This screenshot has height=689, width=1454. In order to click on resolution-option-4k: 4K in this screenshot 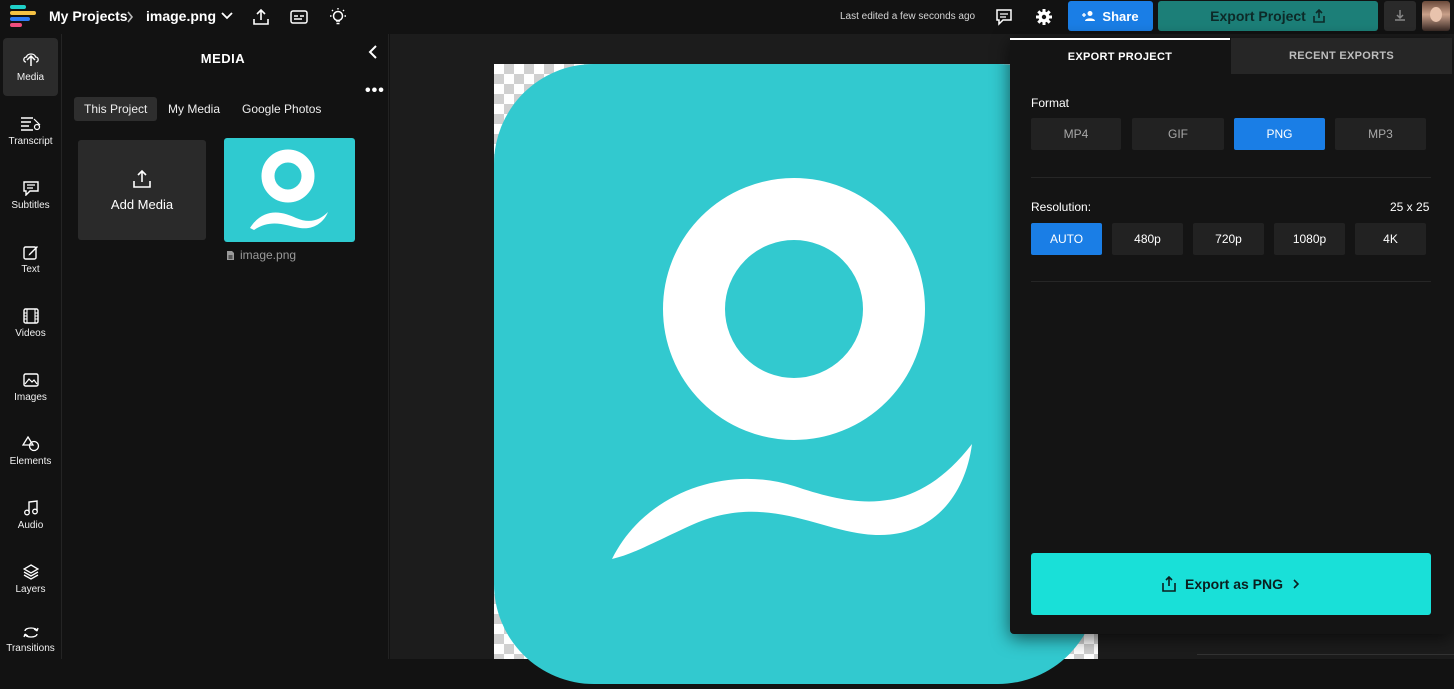, I will do `click(1390, 239)`.